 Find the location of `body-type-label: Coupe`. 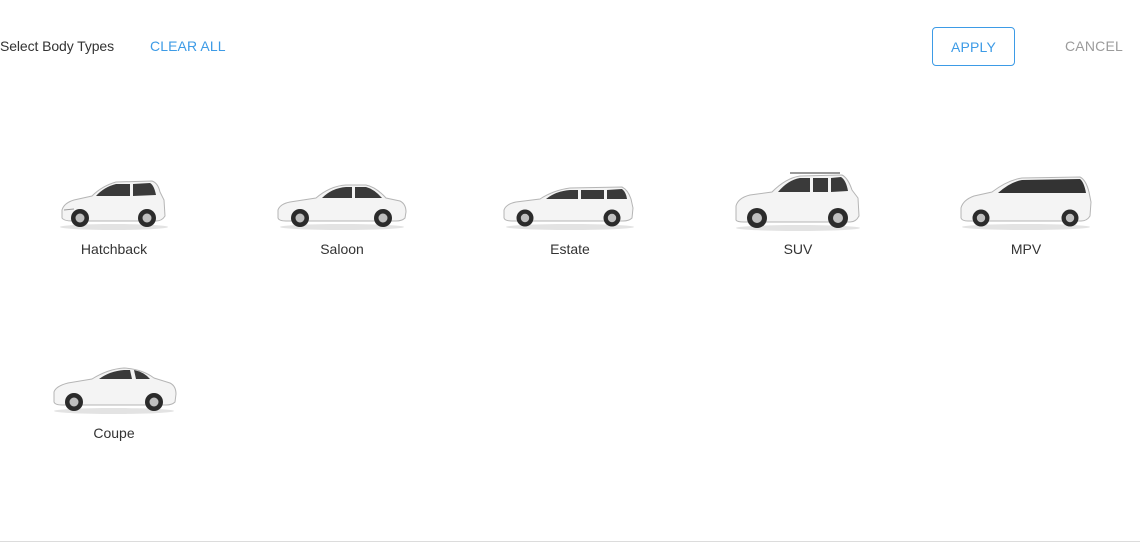

body-type-label: Coupe is located at coordinates (114, 433).